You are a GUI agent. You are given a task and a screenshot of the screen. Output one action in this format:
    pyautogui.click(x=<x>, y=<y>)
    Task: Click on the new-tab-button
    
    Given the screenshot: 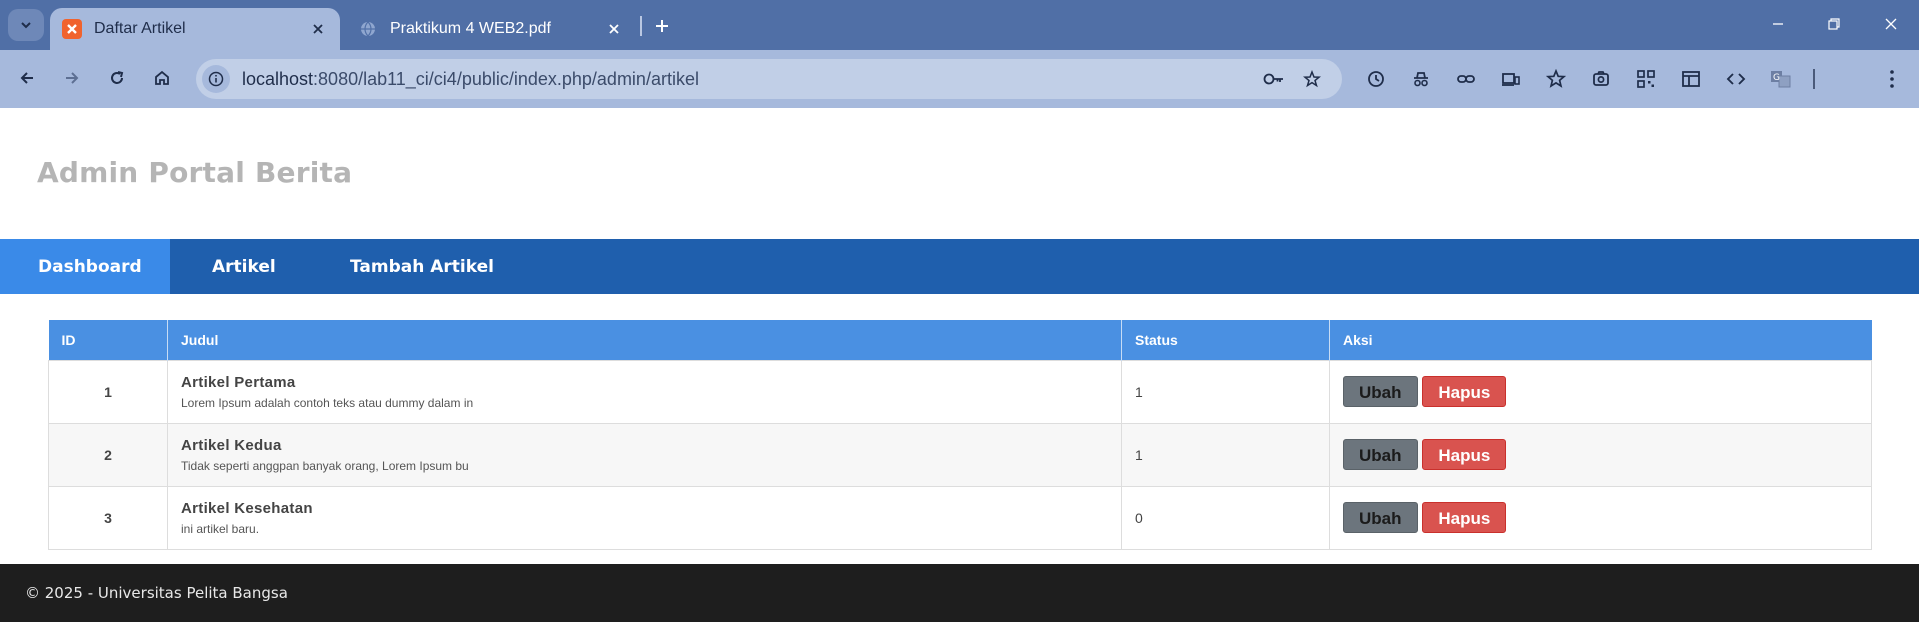 What is the action you would take?
    pyautogui.click(x=662, y=26)
    